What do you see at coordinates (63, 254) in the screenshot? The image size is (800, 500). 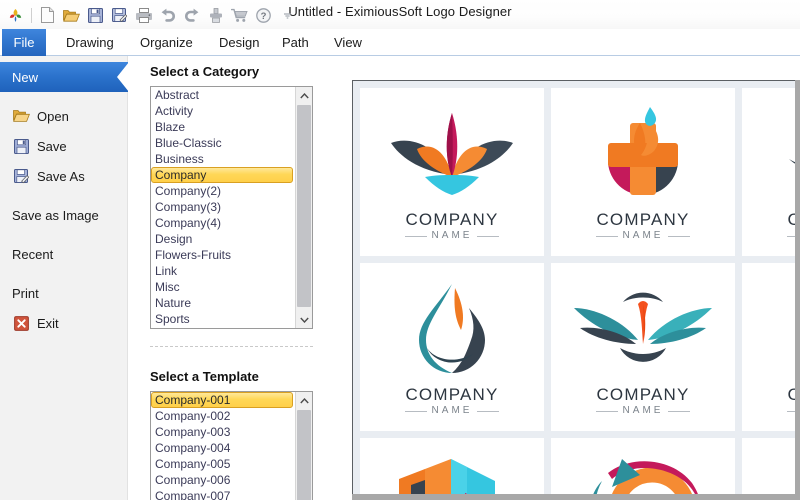 I see `menu-item-recent: Recent` at bounding box center [63, 254].